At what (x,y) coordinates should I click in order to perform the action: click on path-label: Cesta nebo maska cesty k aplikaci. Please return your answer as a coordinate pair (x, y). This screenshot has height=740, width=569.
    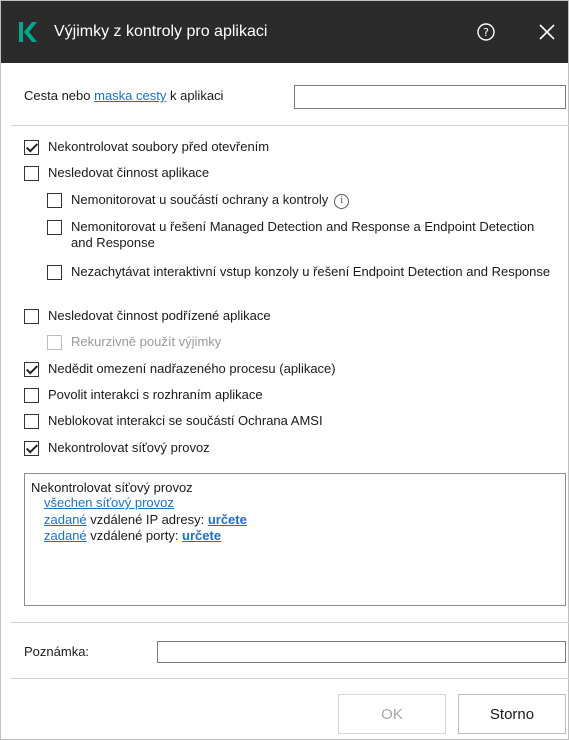
    Looking at the image, I should click on (123, 95).